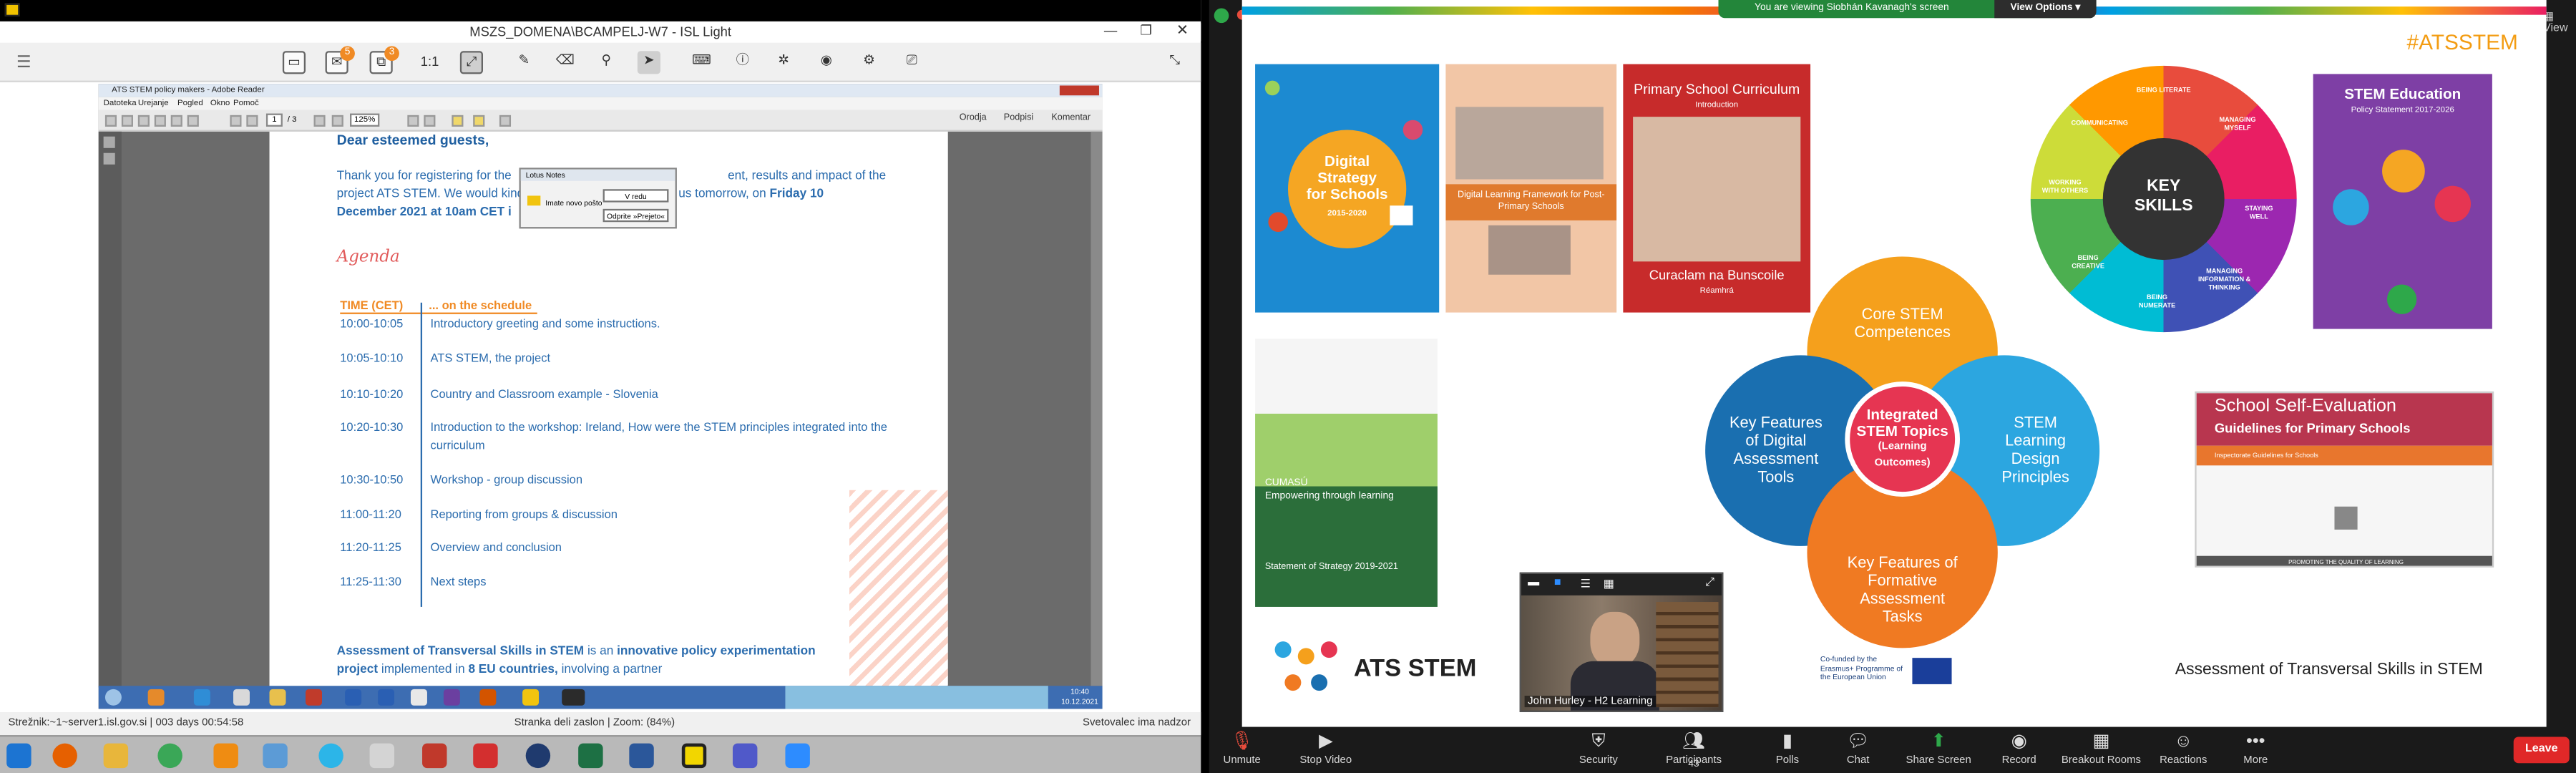 The height and width of the screenshot is (773, 2576). Describe the element at coordinates (2237, 123) in the screenshot. I see `ks-ring-label: MANAGING MYSELF` at that location.